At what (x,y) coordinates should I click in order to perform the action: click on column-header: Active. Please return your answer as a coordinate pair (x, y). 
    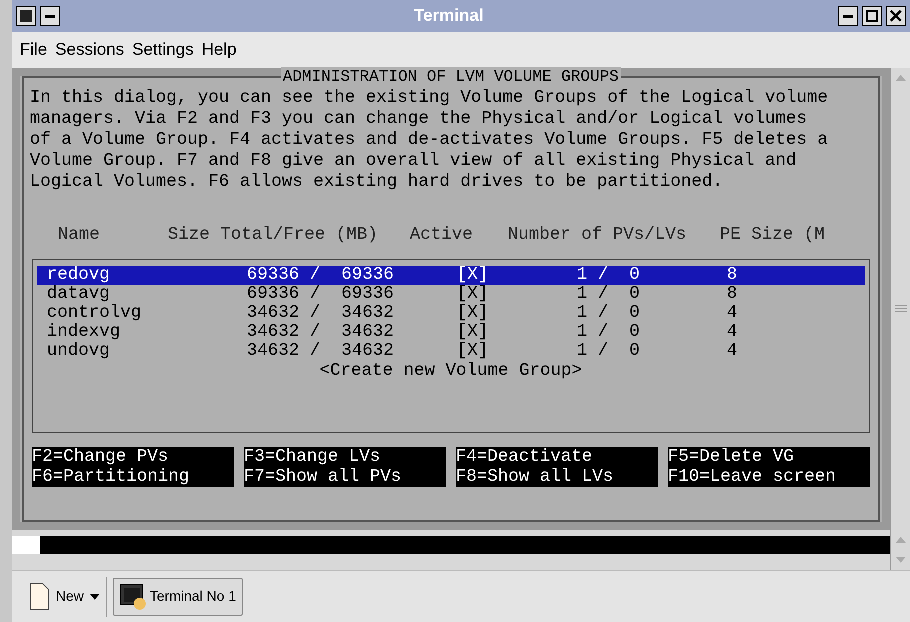
    Looking at the image, I should click on (442, 234).